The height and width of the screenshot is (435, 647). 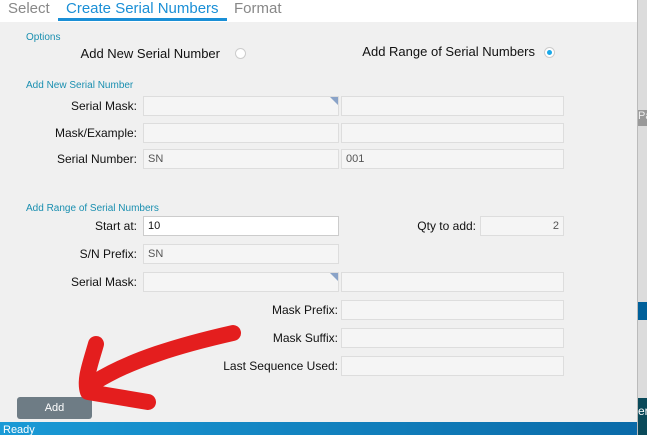 I want to click on tab-bar: Select Create Serial Numbers Format, so click(x=318, y=11).